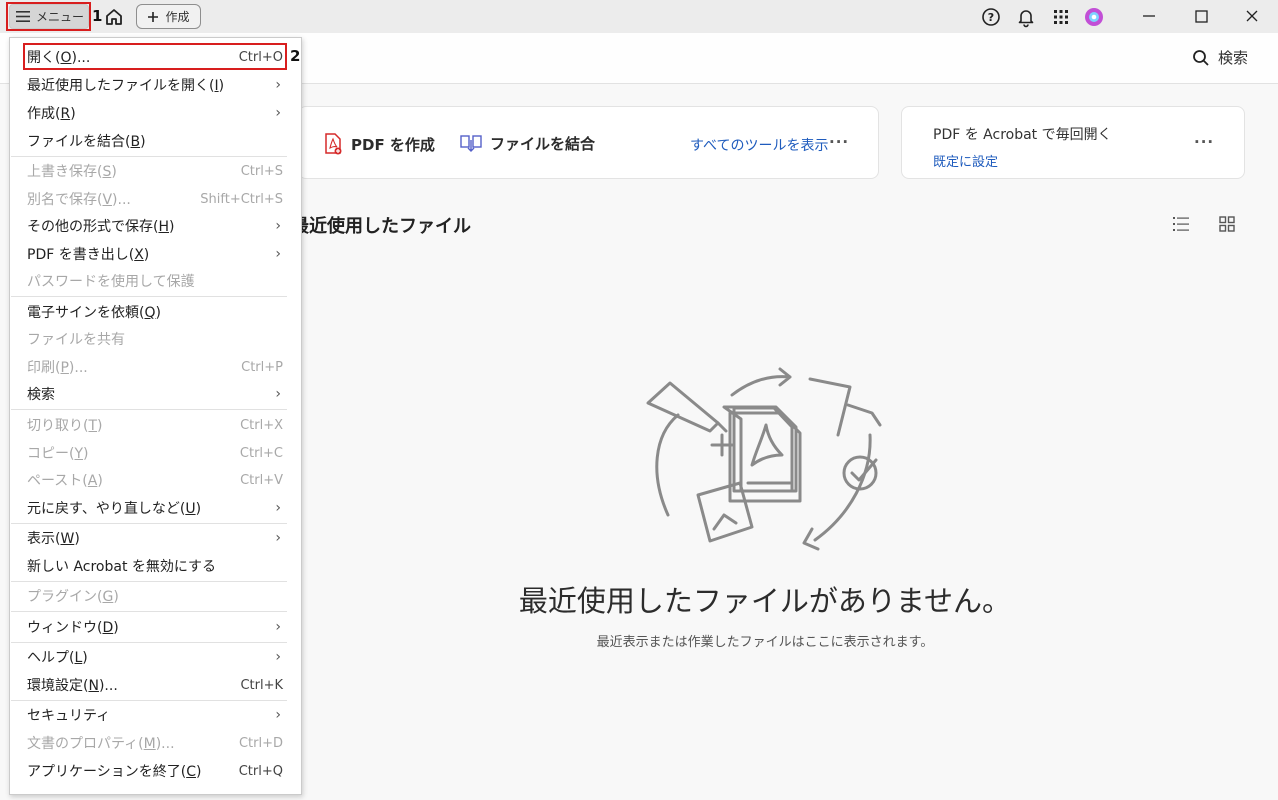 The height and width of the screenshot is (800, 1278). I want to click on highlight-box-menu, so click(48, 16).